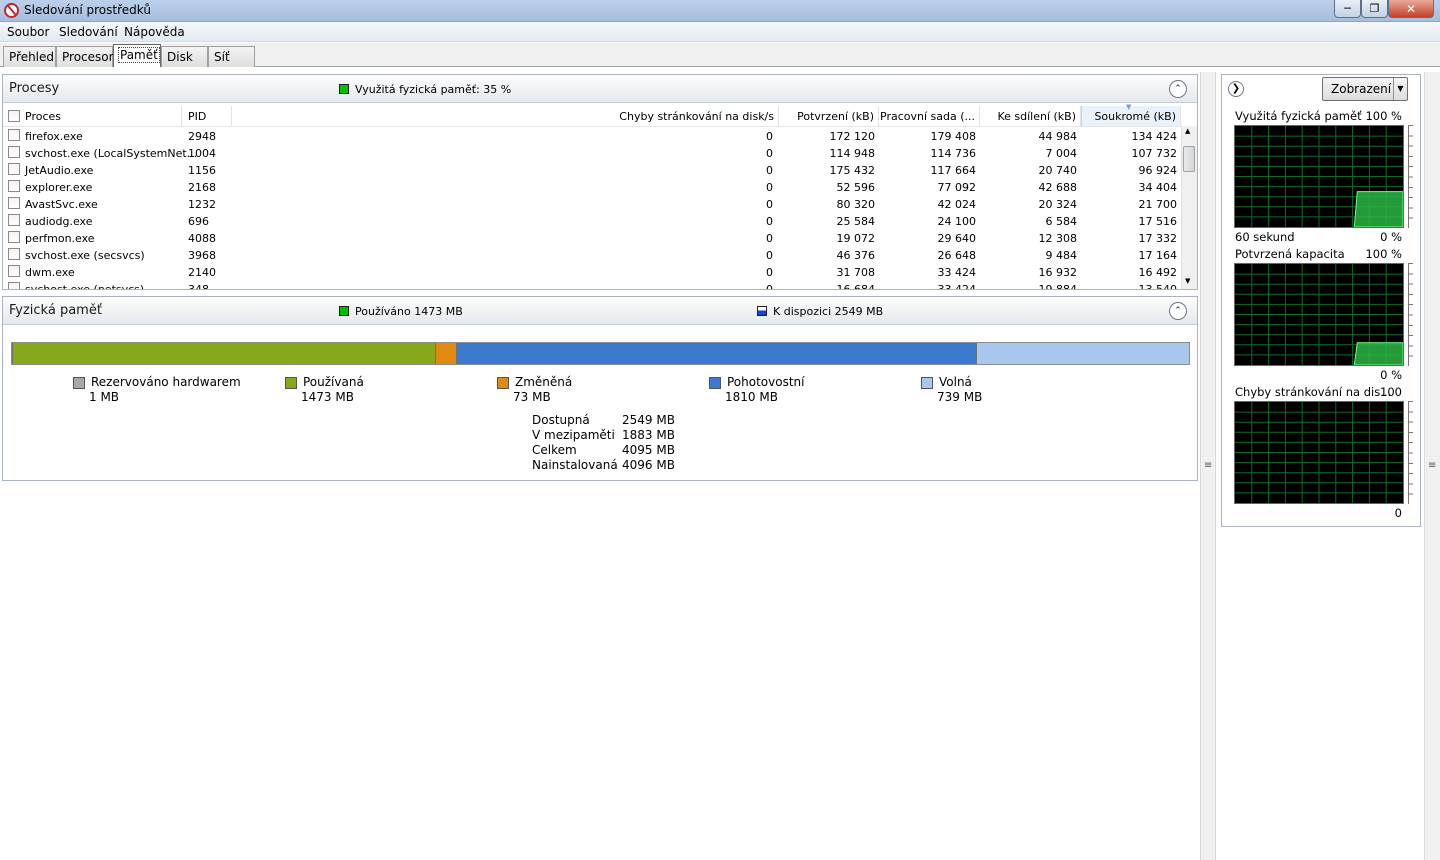 The height and width of the screenshot is (860, 1440). Describe the element at coordinates (852, 170) in the screenshot. I see `table-cell: 175 432` at that location.